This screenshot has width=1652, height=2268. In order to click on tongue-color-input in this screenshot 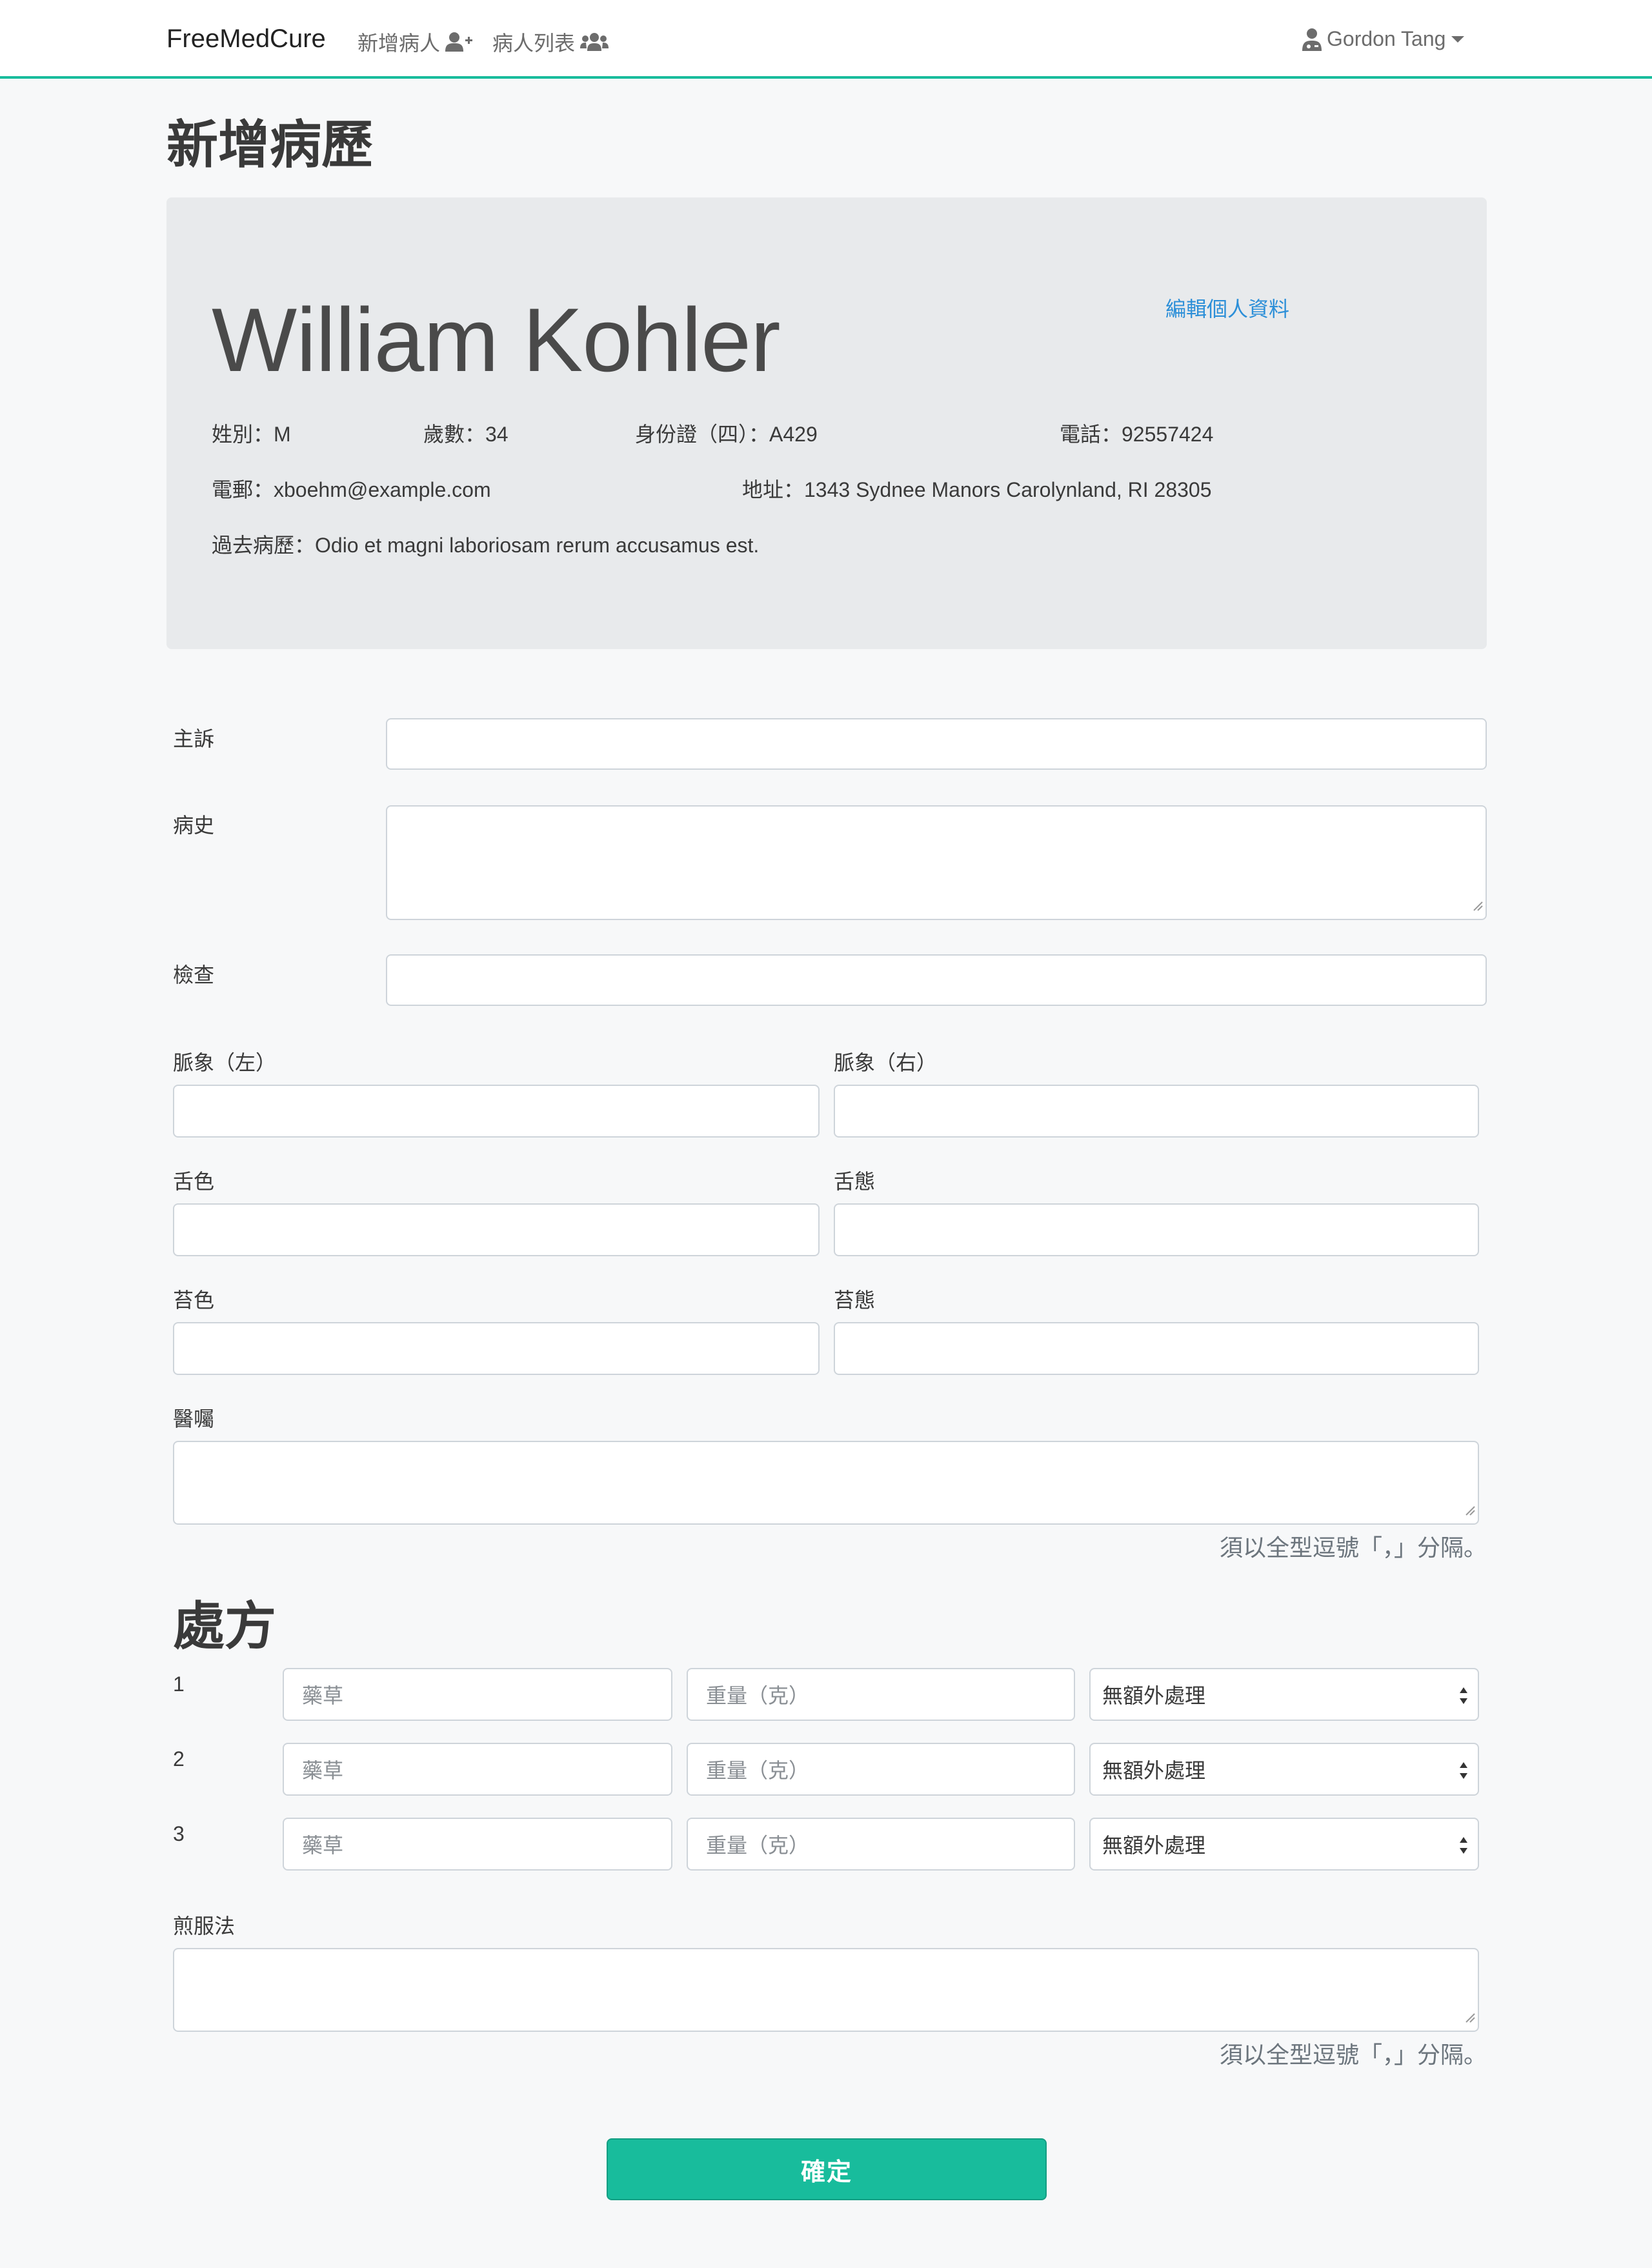, I will do `click(496, 1229)`.